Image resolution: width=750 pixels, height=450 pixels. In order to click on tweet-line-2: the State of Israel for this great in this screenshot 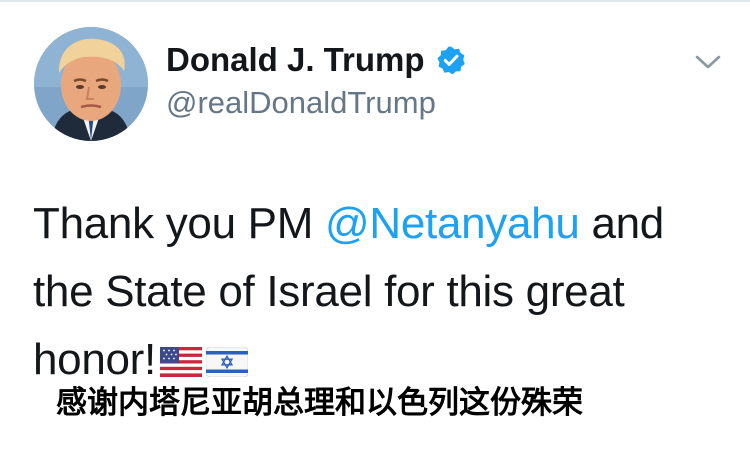, I will do `click(329, 291)`.